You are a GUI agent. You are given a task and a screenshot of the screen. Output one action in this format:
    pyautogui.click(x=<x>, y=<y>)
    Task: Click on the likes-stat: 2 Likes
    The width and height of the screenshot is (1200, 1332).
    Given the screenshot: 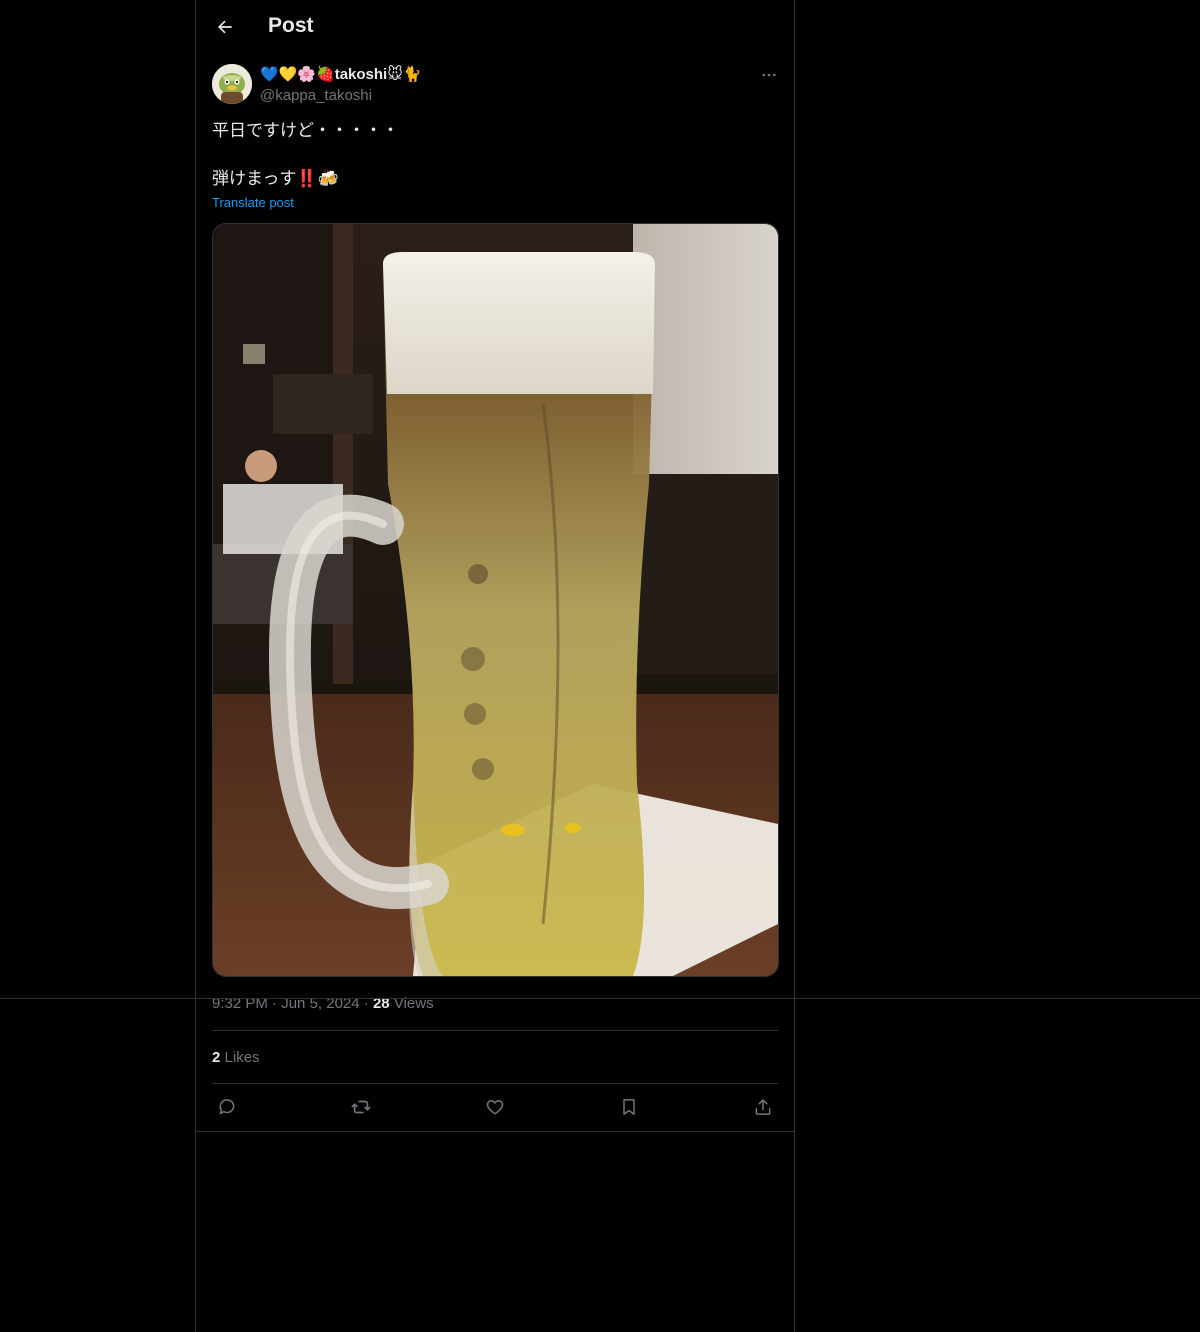 What is the action you would take?
    pyautogui.click(x=236, y=1057)
    